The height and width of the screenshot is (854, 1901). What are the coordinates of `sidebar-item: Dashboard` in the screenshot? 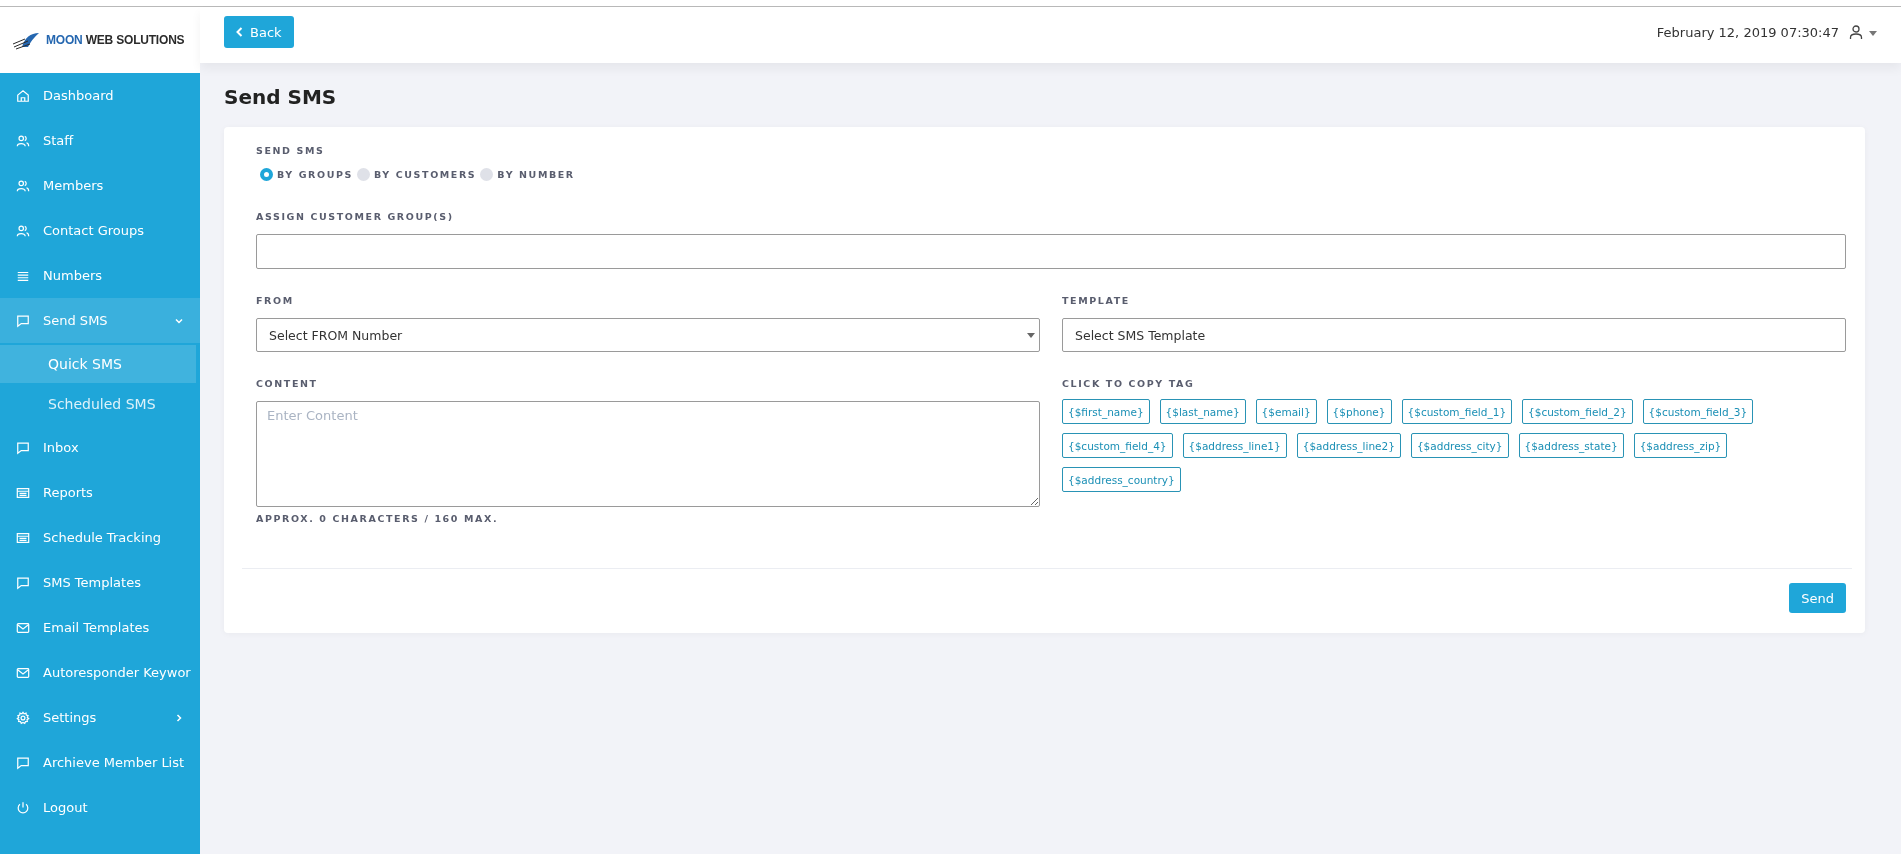 It's located at (100, 95).